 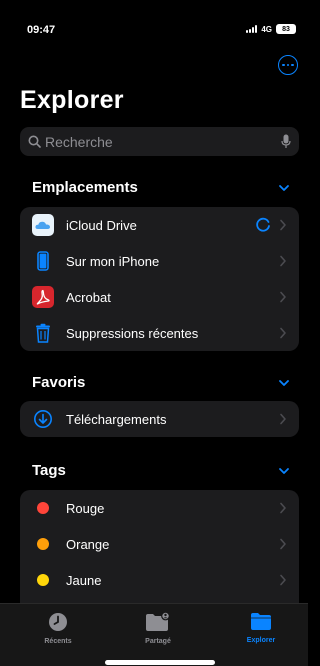 I want to click on status-time: 09:47, so click(x=41, y=30).